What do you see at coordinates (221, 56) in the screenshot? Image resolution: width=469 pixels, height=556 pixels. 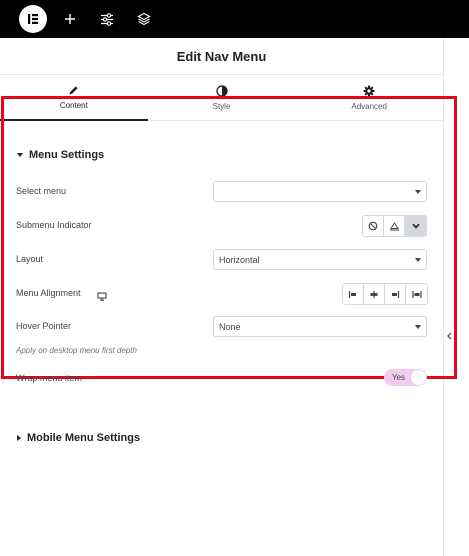 I see `panel-title: Edit Nav Menu` at bounding box center [221, 56].